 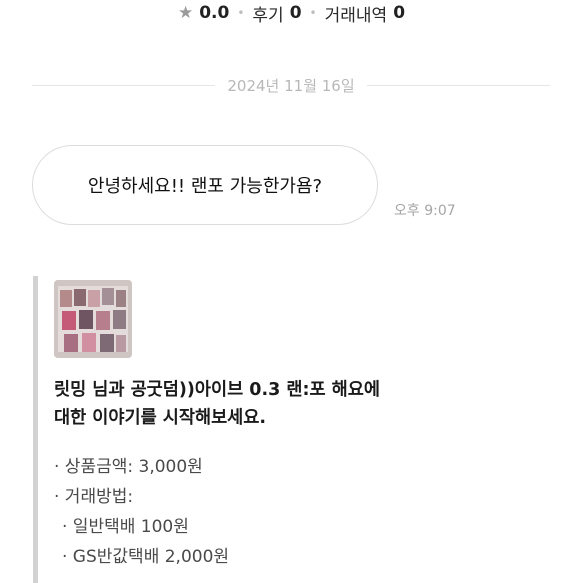 I want to click on trades-count: 0, so click(x=399, y=13).